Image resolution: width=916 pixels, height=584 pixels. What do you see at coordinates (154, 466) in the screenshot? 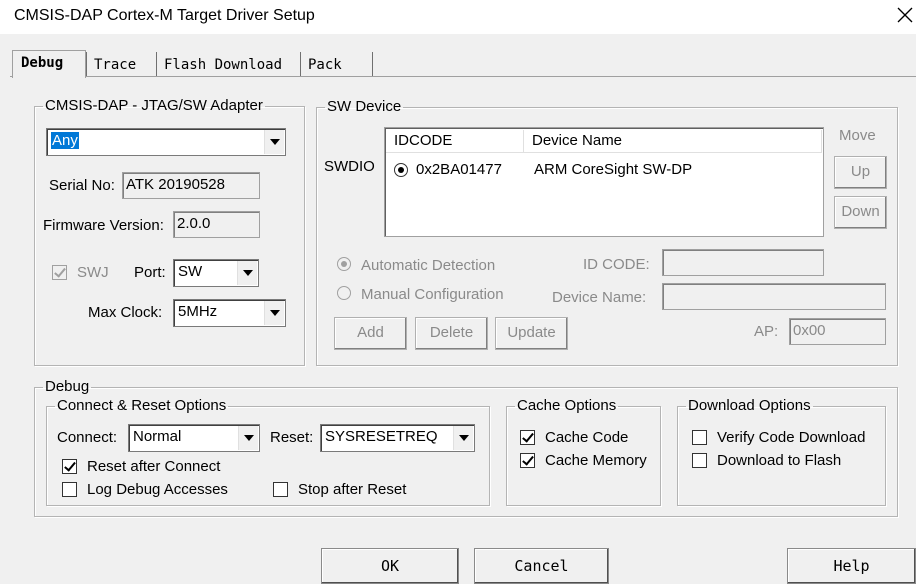
I see `reset-after-connect-label: Reset after Connect` at bounding box center [154, 466].